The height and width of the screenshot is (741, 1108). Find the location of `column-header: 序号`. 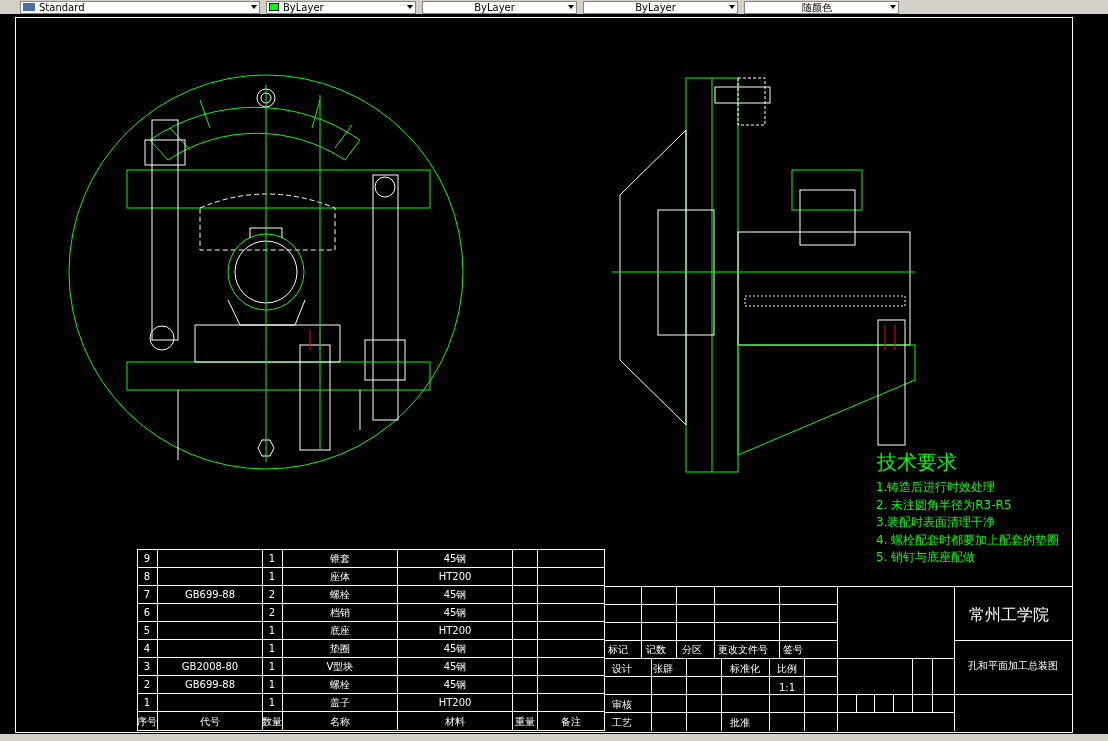

column-header: 序号 is located at coordinates (147, 721).